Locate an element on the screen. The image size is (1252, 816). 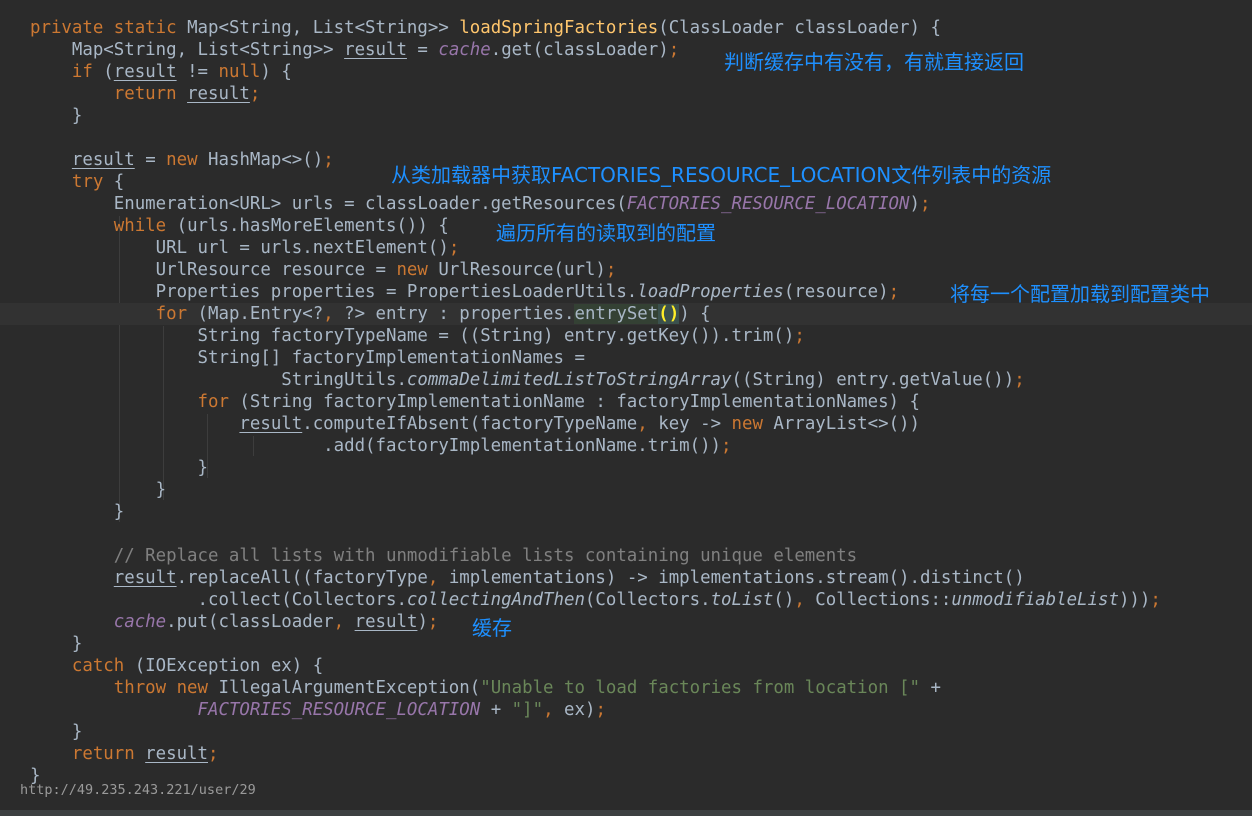
code-token: StringUtils. is located at coordinates (218, 380).